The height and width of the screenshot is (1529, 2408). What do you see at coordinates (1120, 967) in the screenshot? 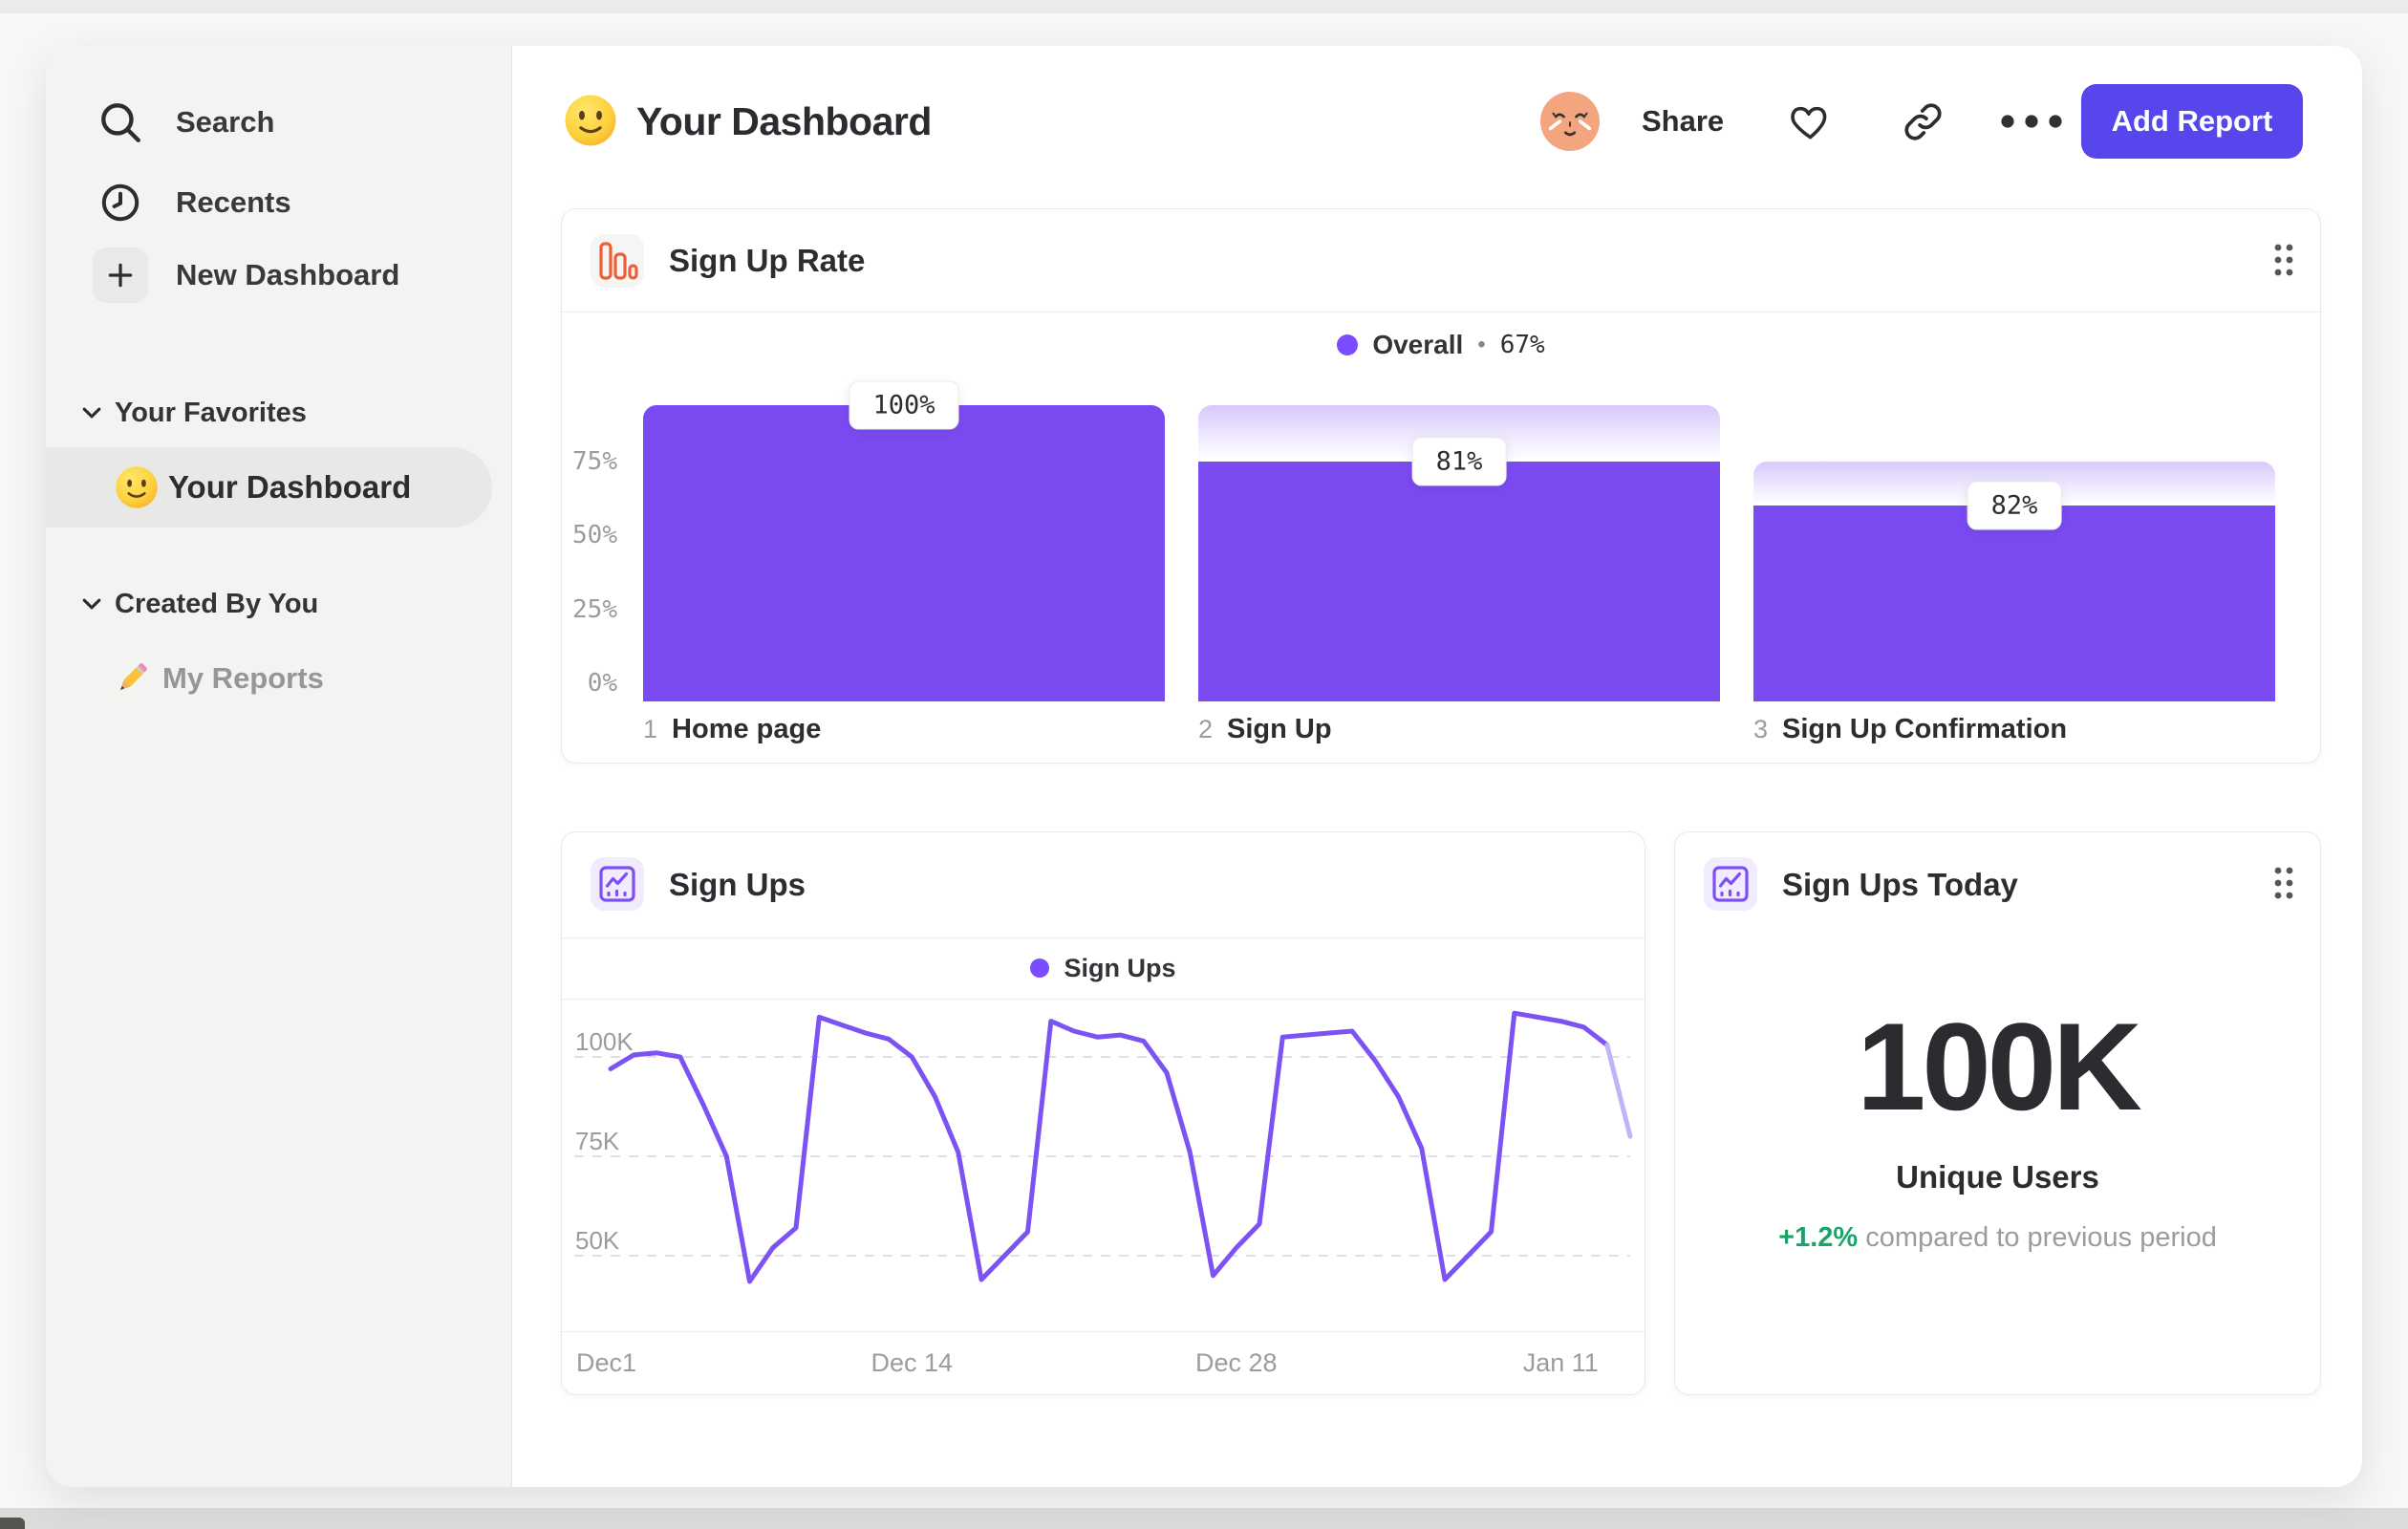
I see `legend-name: Sign Ups` at bounding box center [1120, 967].